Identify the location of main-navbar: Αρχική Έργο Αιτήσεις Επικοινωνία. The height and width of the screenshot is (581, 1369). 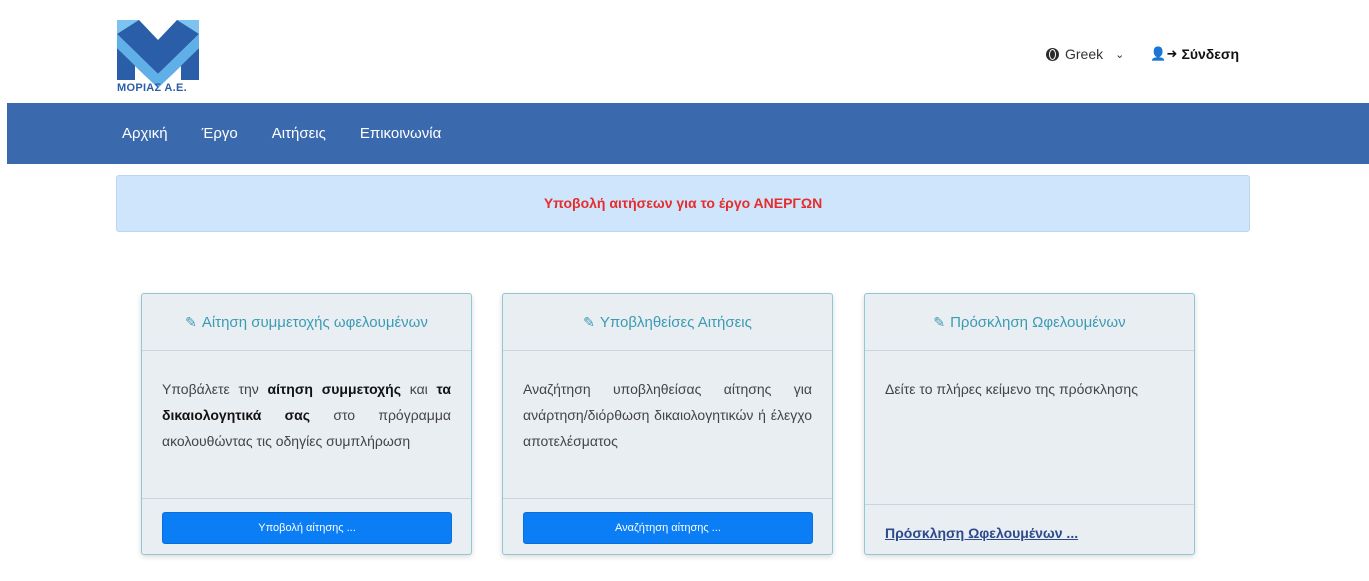
(688, 133).